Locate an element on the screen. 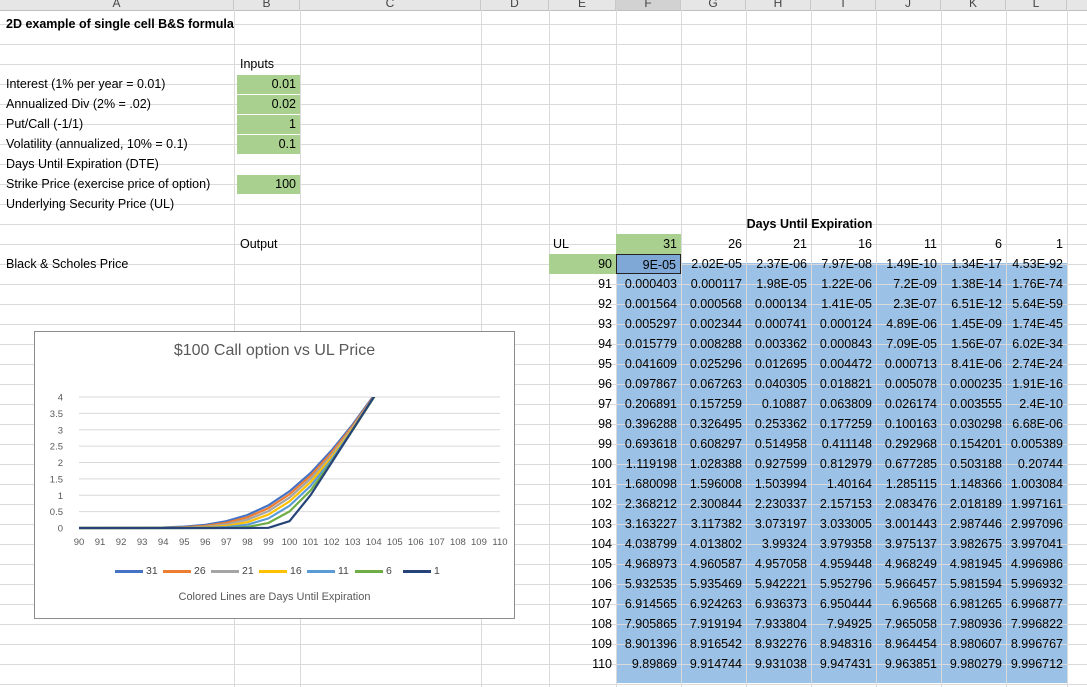 The width and height of the screenshot is (1087, 687). option-price-cell: 6.51E-12 is located at coordinates (973, 304).